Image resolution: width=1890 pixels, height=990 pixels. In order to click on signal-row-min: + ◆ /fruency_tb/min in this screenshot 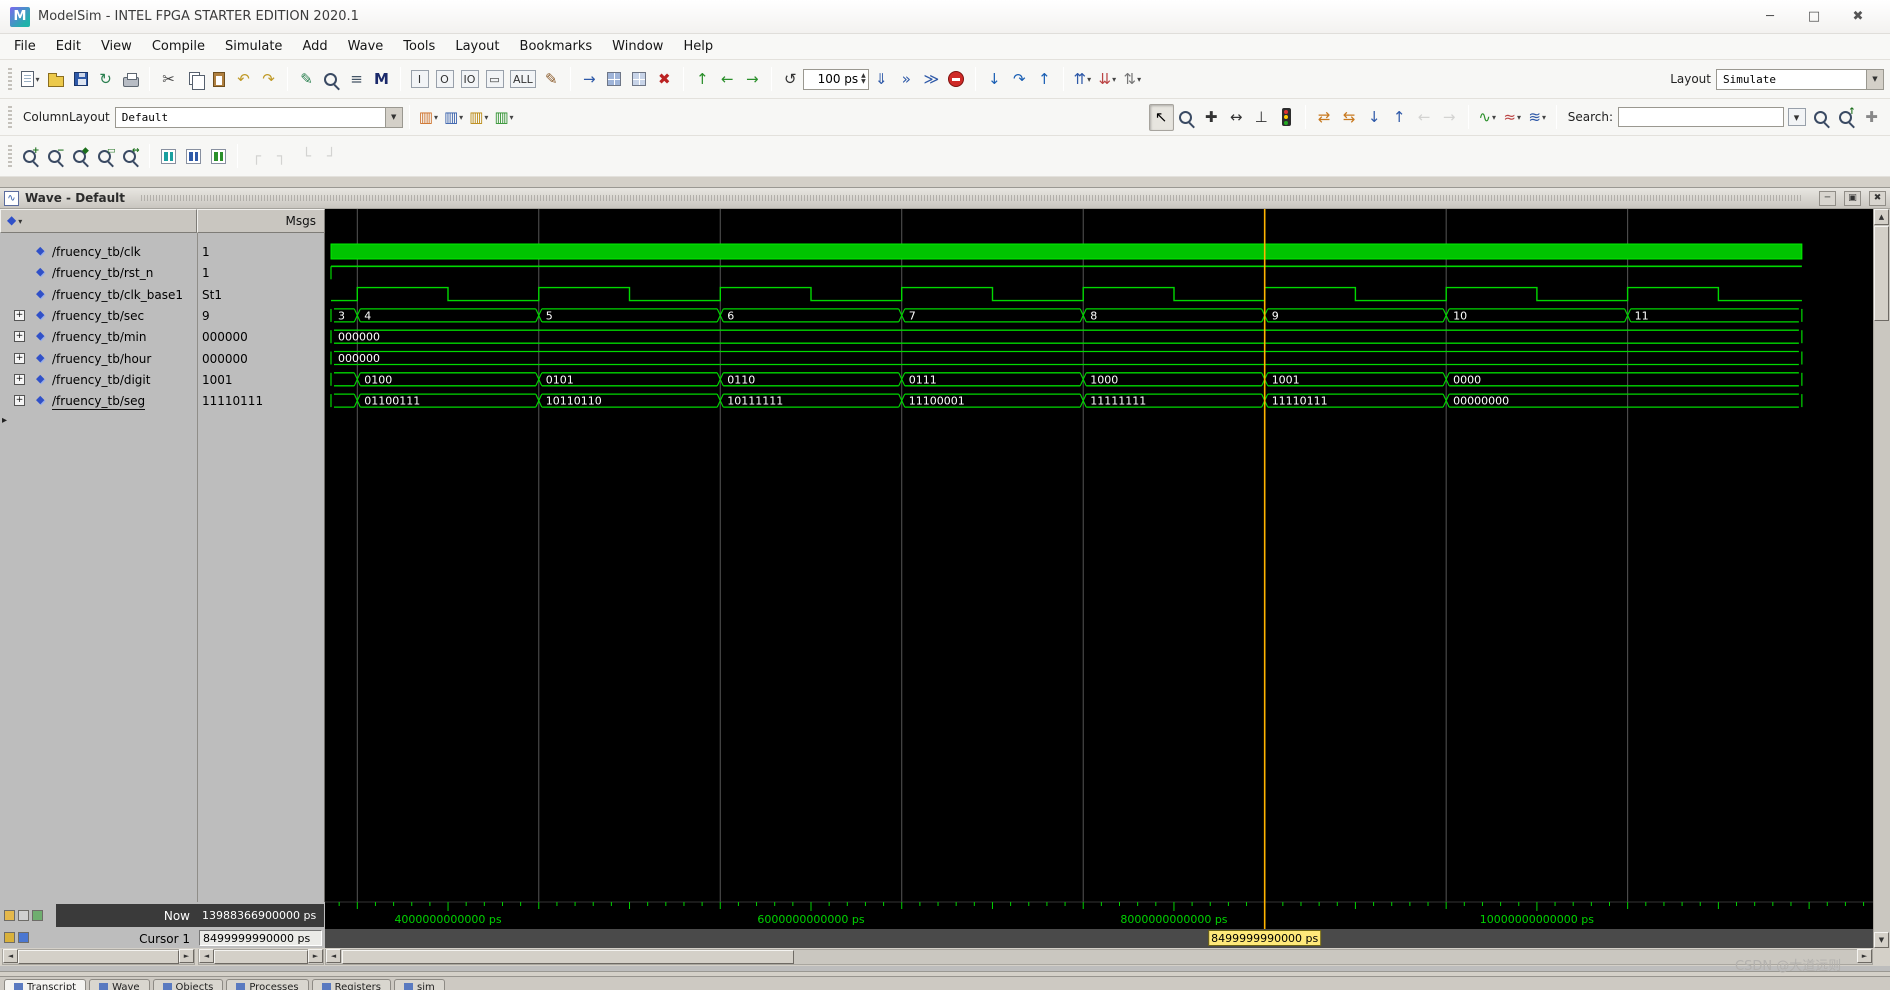, I will do `click(98, 336)`.